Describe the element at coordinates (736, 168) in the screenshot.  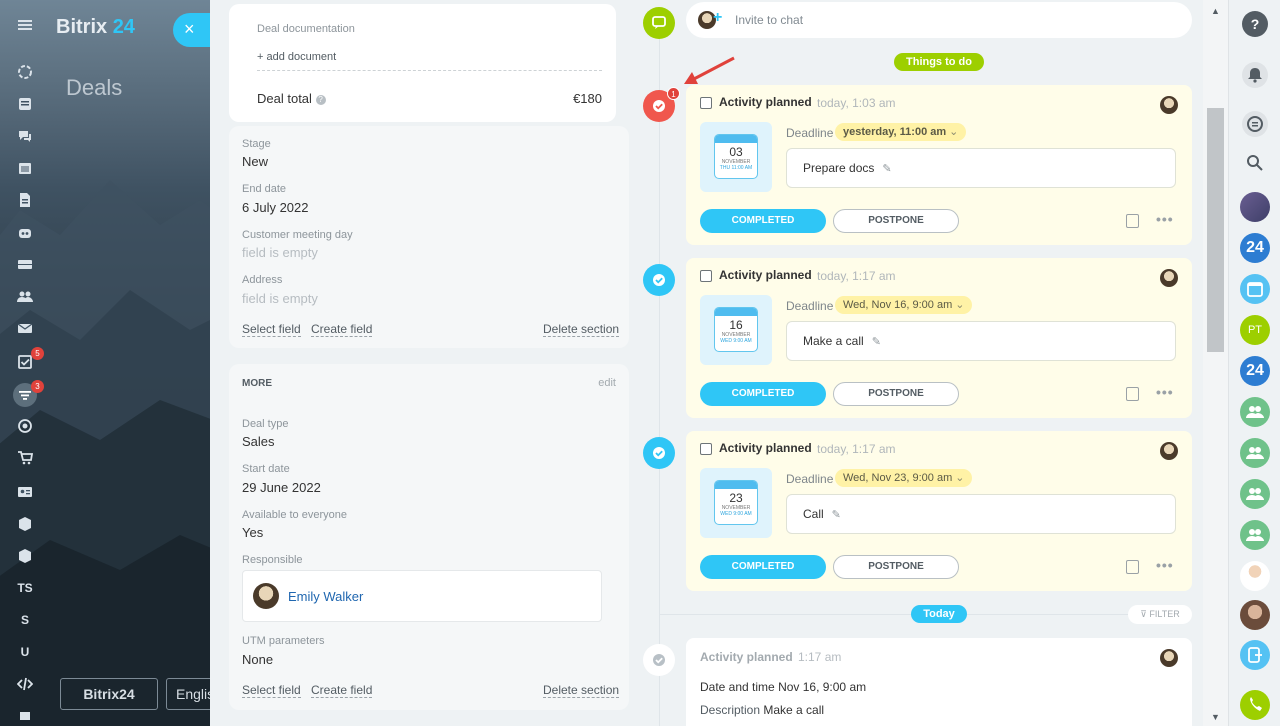
I see `calendar-weekday: THU 11:00 AM` at that location.